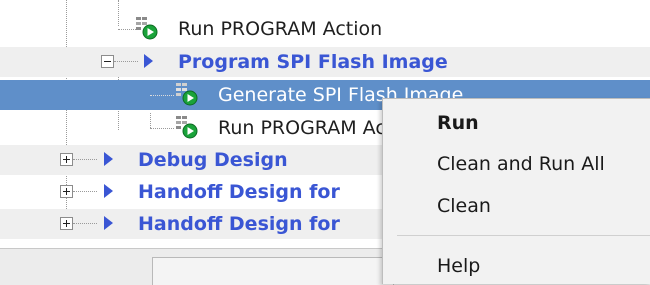 The height and width of the screenshot is (285, 650). I want to click on menu-item-run: Run, so click(458, 123).